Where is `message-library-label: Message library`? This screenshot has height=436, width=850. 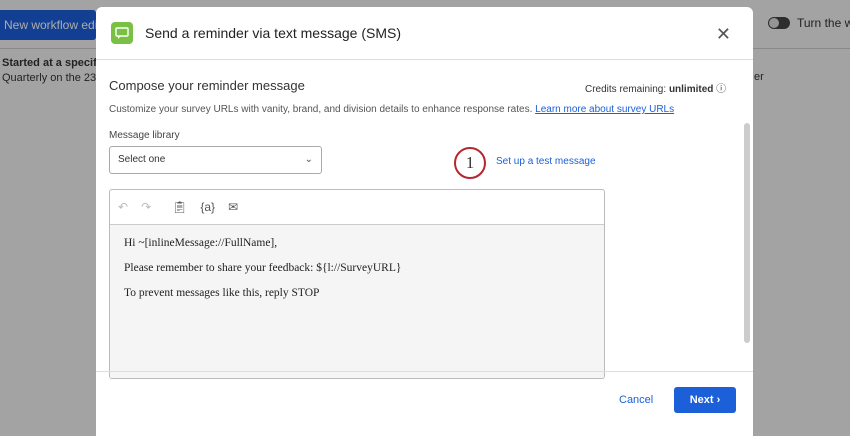 message-library-label: Message library is located at coordinates (144, 135).